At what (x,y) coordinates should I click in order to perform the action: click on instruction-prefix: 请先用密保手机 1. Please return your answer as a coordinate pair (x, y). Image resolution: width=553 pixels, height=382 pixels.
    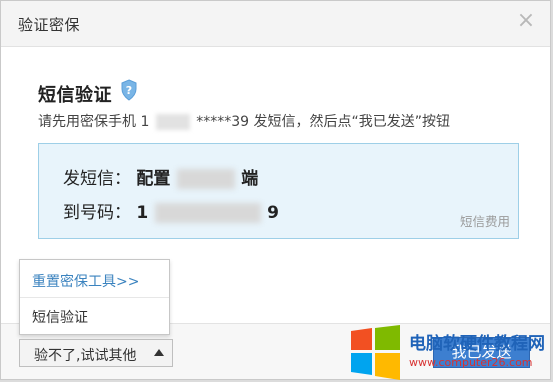
    Looking at the image, I should click on (94, 122).